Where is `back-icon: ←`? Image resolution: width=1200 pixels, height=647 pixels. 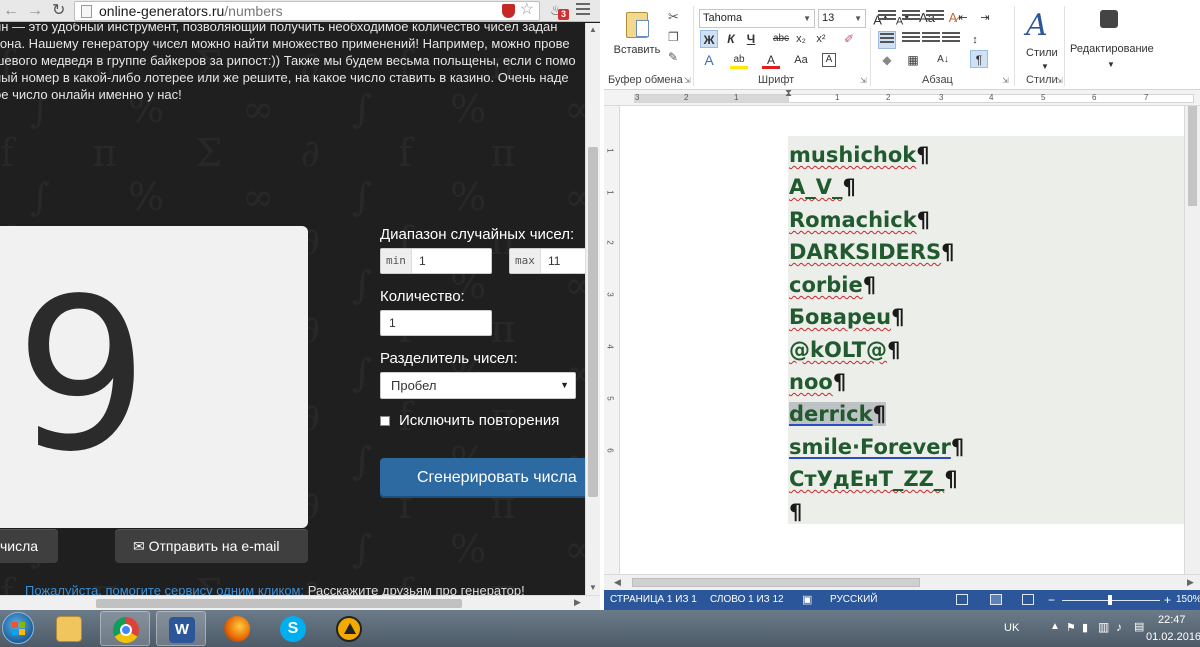 back-icon: ← is located at coordinates (11, 11).